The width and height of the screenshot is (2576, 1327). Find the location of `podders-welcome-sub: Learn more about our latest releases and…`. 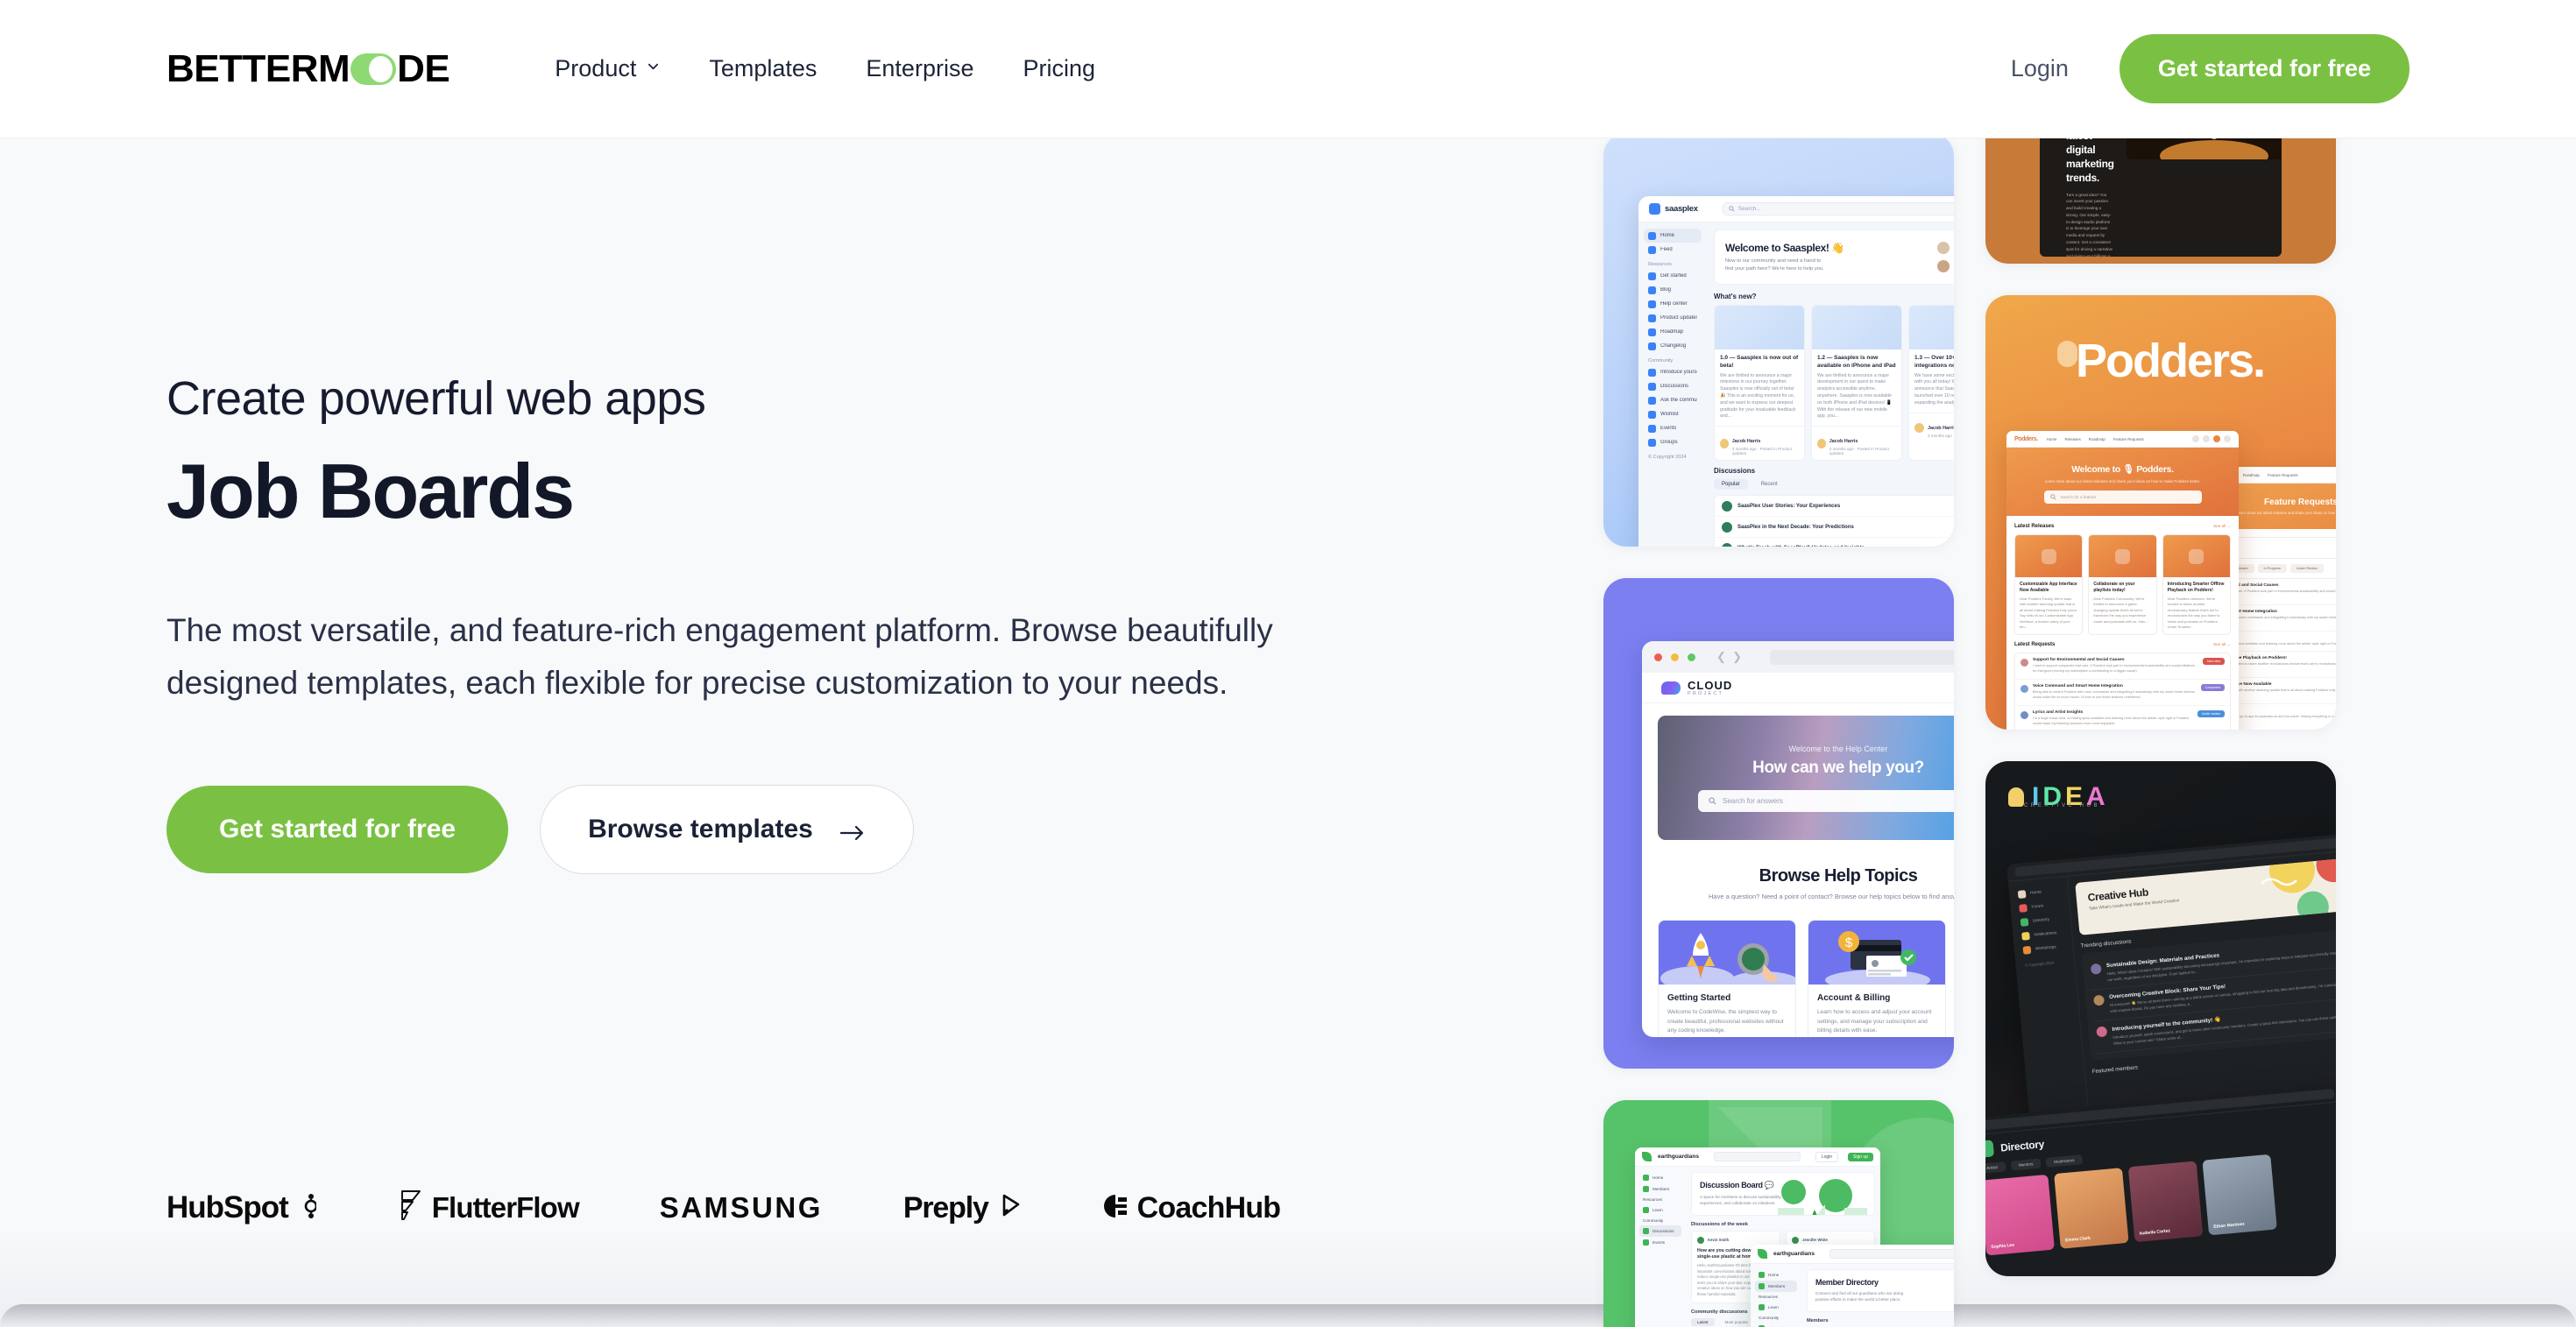

podders-welcome-sub: Learn more about our latest releases and… is located at coordinates (2122, 481).